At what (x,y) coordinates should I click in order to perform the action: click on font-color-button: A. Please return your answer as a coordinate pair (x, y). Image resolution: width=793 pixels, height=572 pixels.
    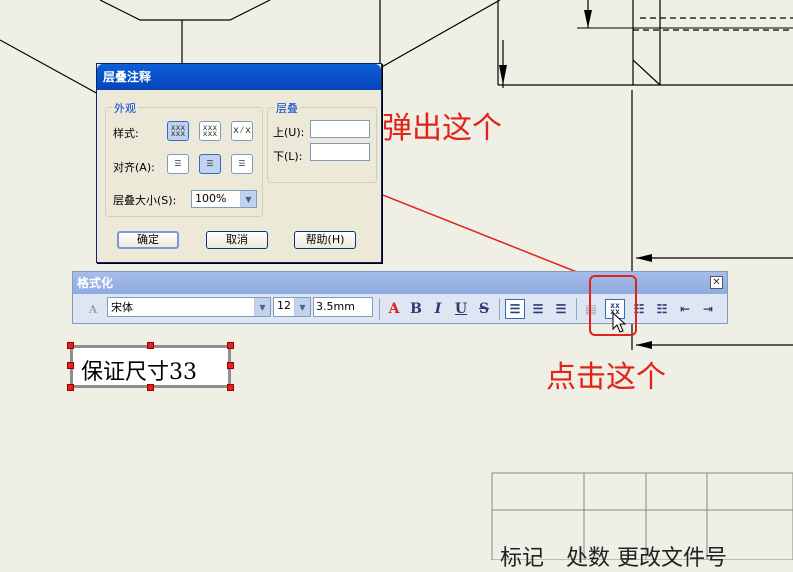
    Looking at the image, I should click on (394, 309).